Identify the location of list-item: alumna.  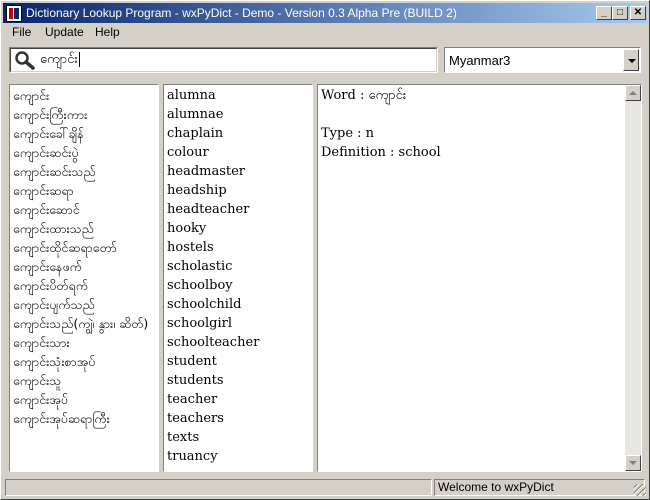
(239, 95).